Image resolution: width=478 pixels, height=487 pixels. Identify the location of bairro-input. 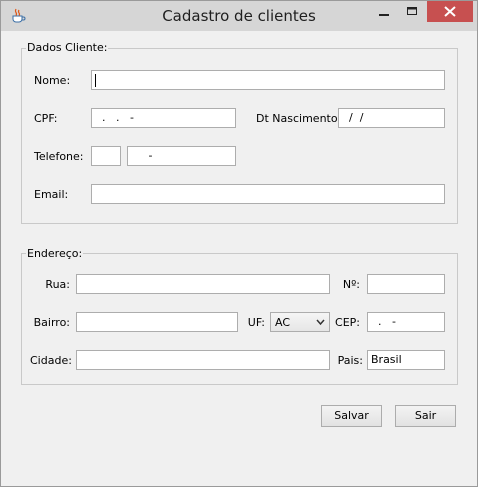
(157, 322).